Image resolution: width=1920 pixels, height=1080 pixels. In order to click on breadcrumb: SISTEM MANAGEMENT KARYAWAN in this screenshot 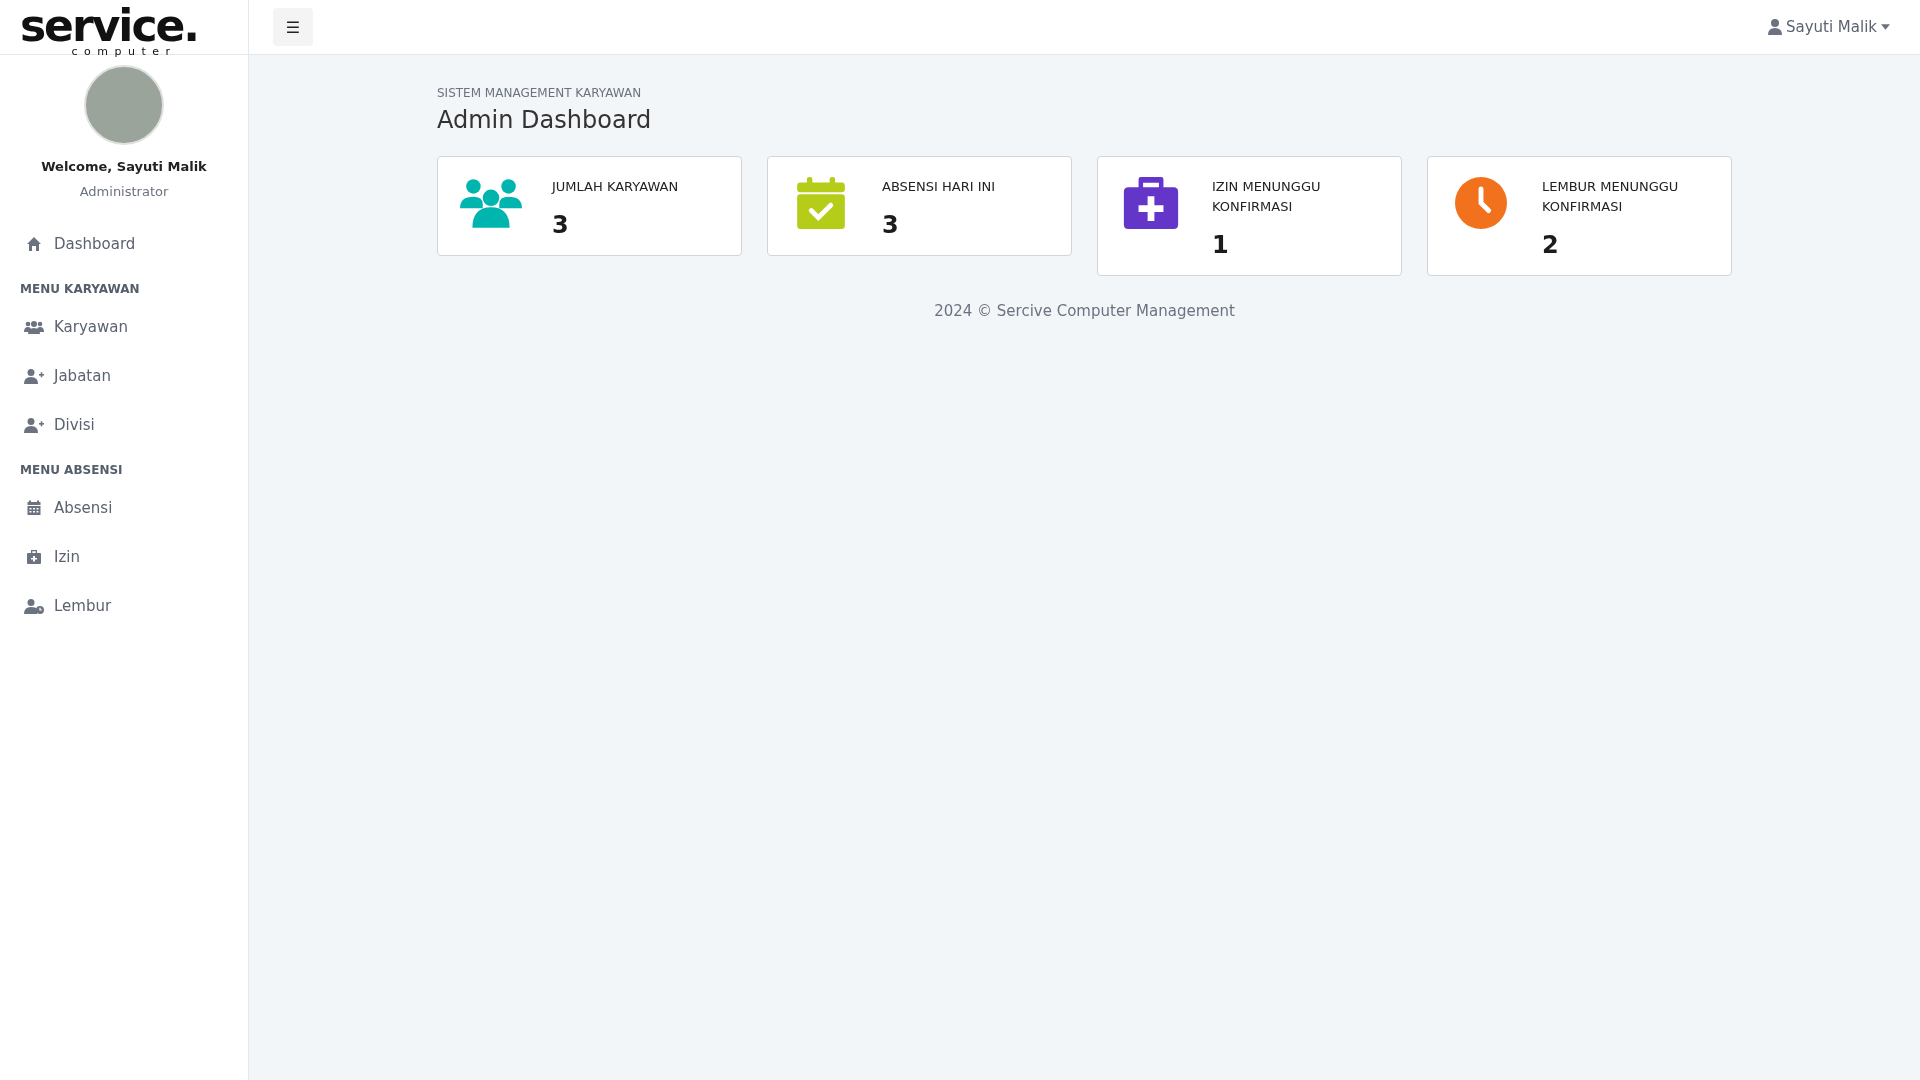, I will do `click(540, 93)`.